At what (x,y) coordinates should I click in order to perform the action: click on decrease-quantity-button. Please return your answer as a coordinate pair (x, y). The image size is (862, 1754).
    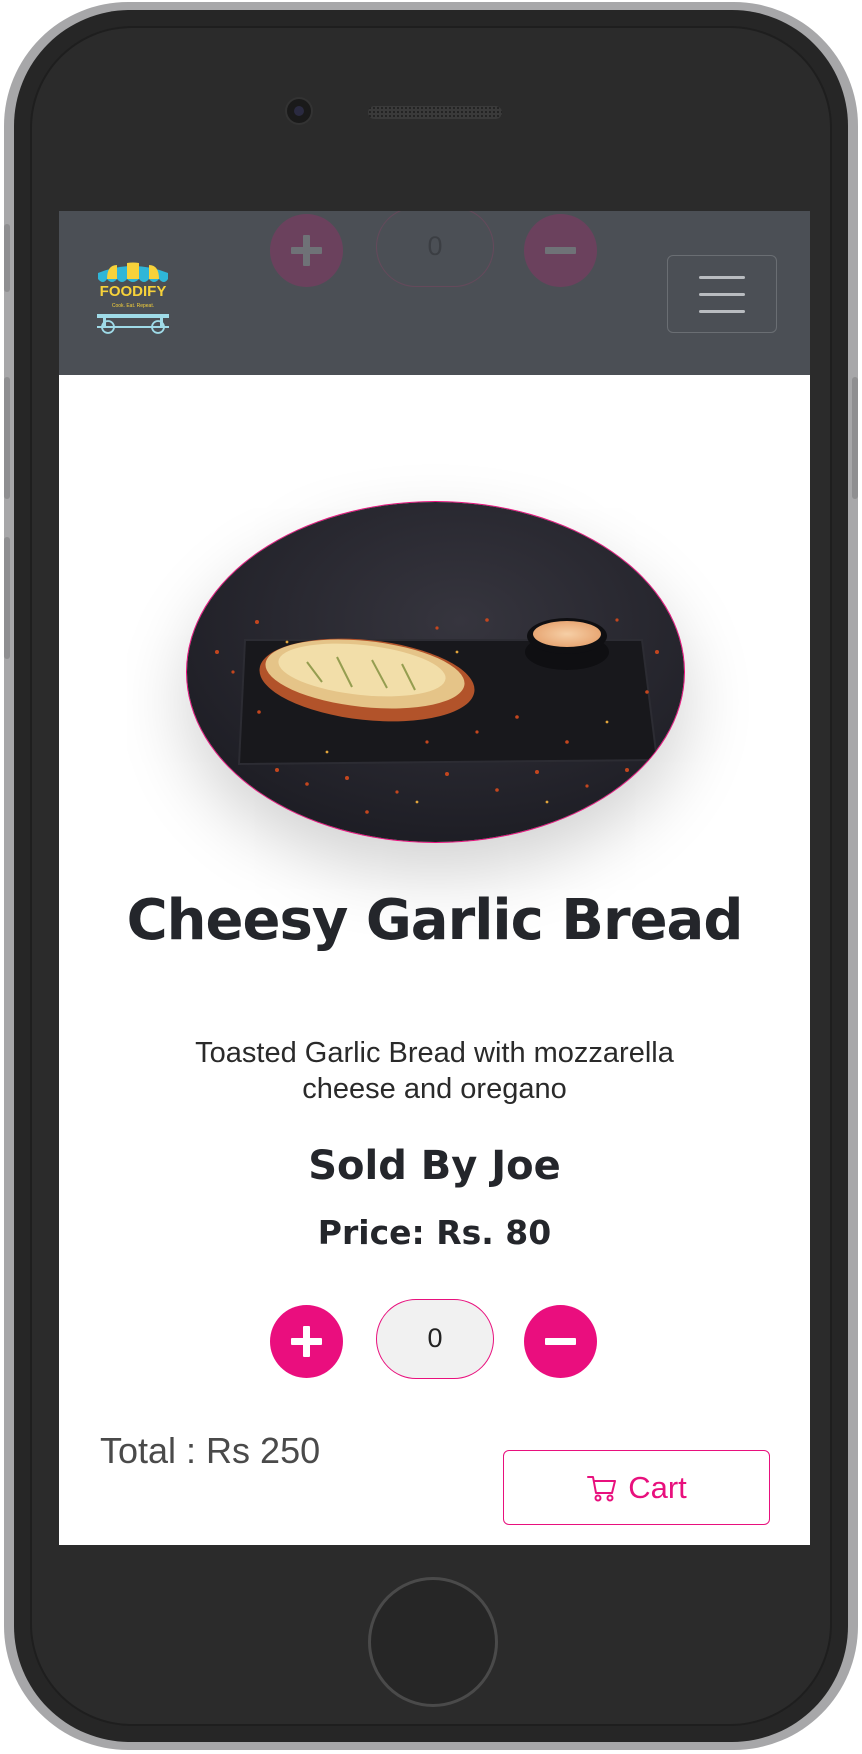
    Looking at the image, I should click on (560, 1341).